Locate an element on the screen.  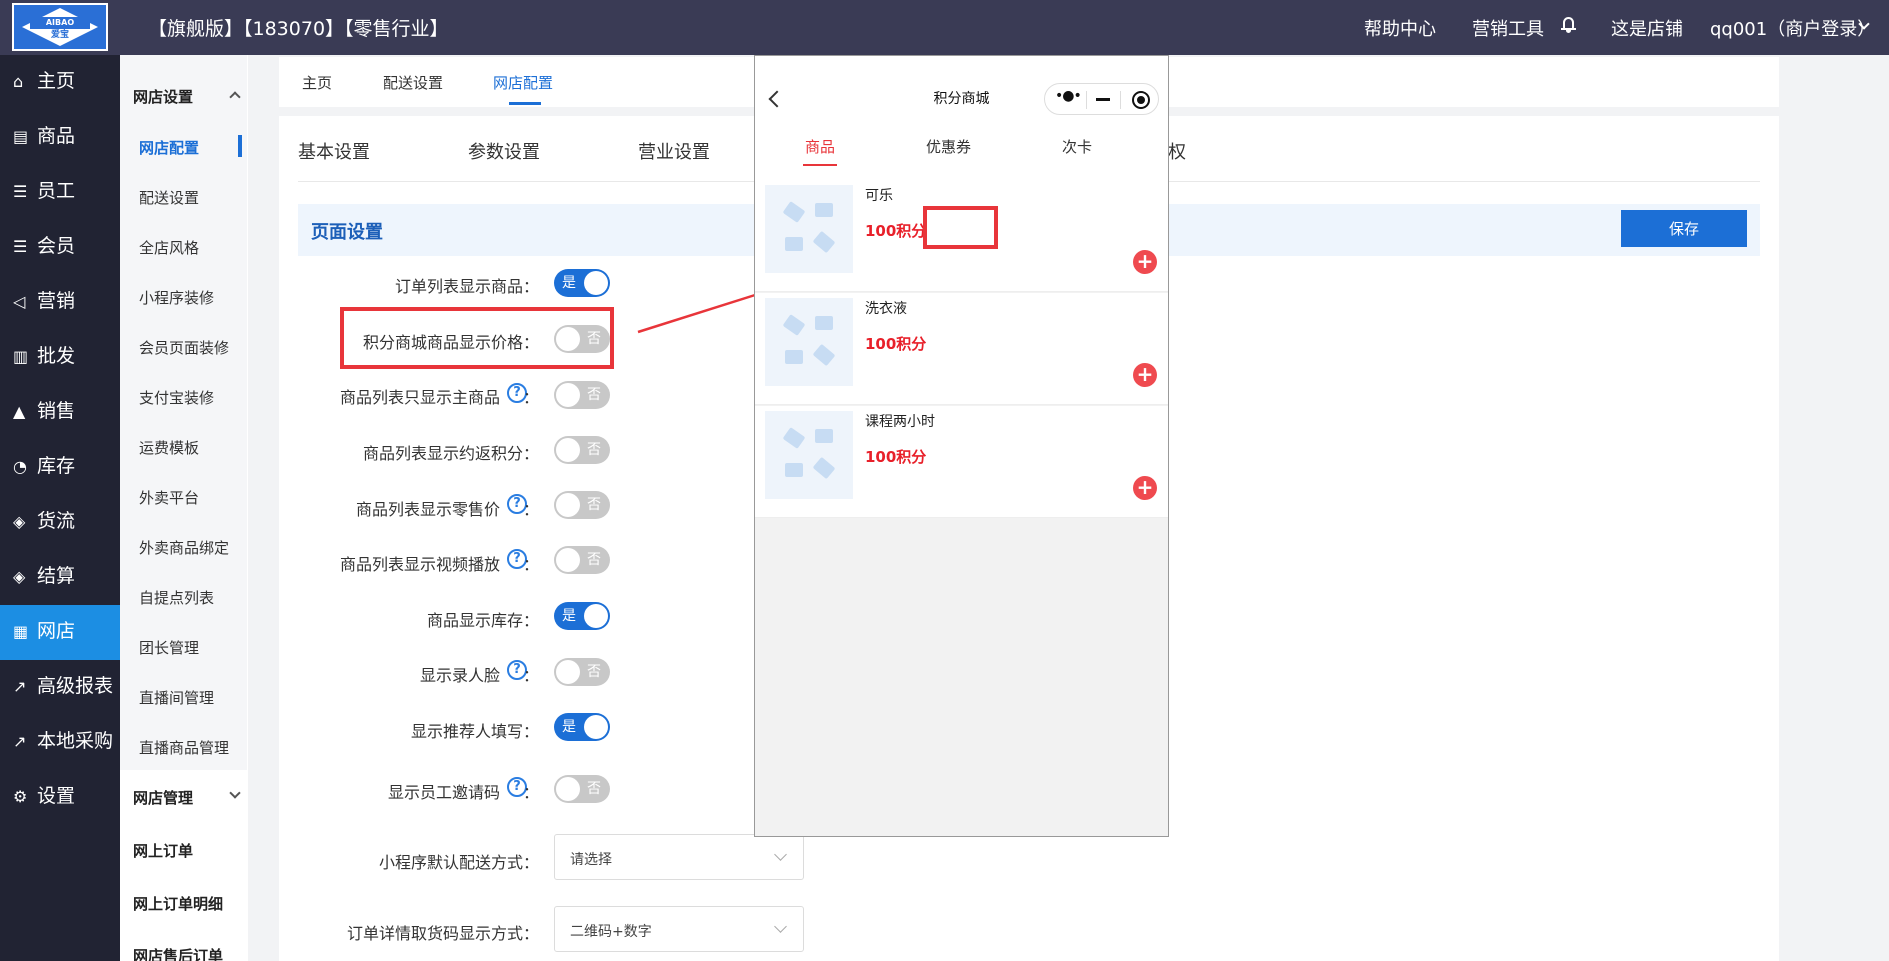
preview-tab-goods: 商品 is located at coordinates (820, 146).